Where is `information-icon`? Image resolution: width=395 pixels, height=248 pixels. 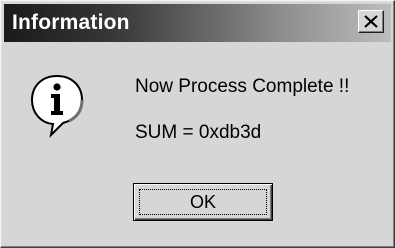
information-icon is located at coordinates (57, 106).